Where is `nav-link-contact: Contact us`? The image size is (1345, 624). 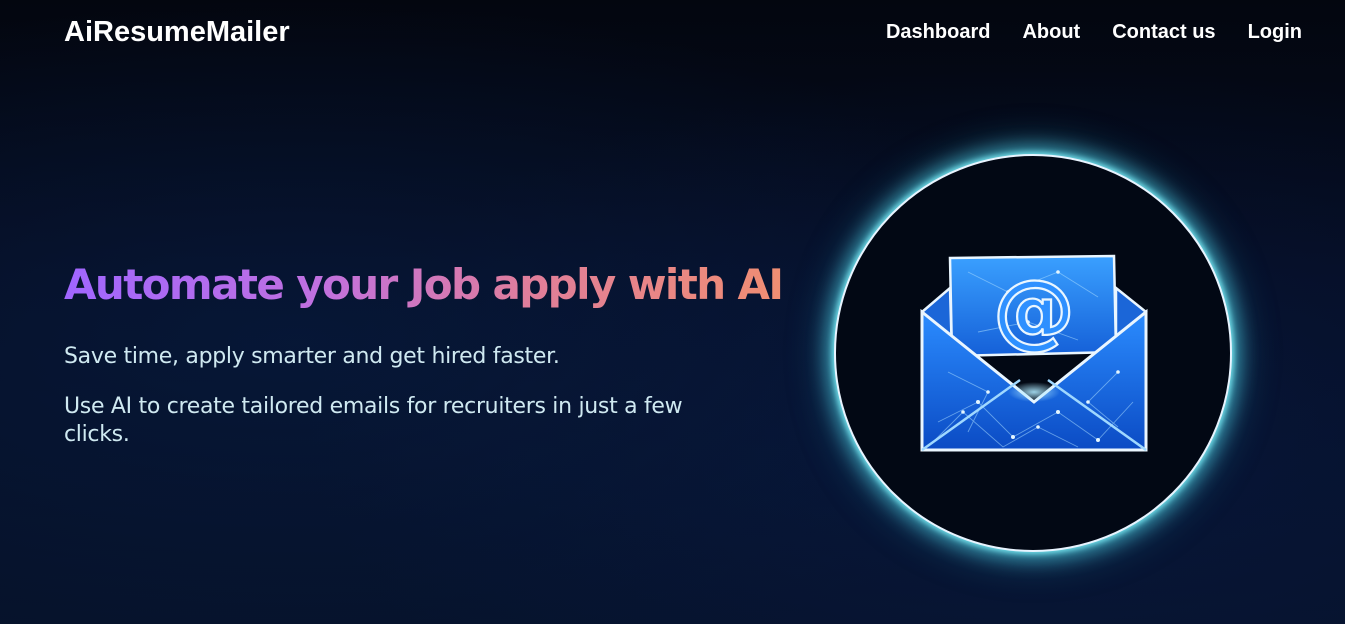 nav-link-contact: Contact us is located at coordinates (1163, 32).